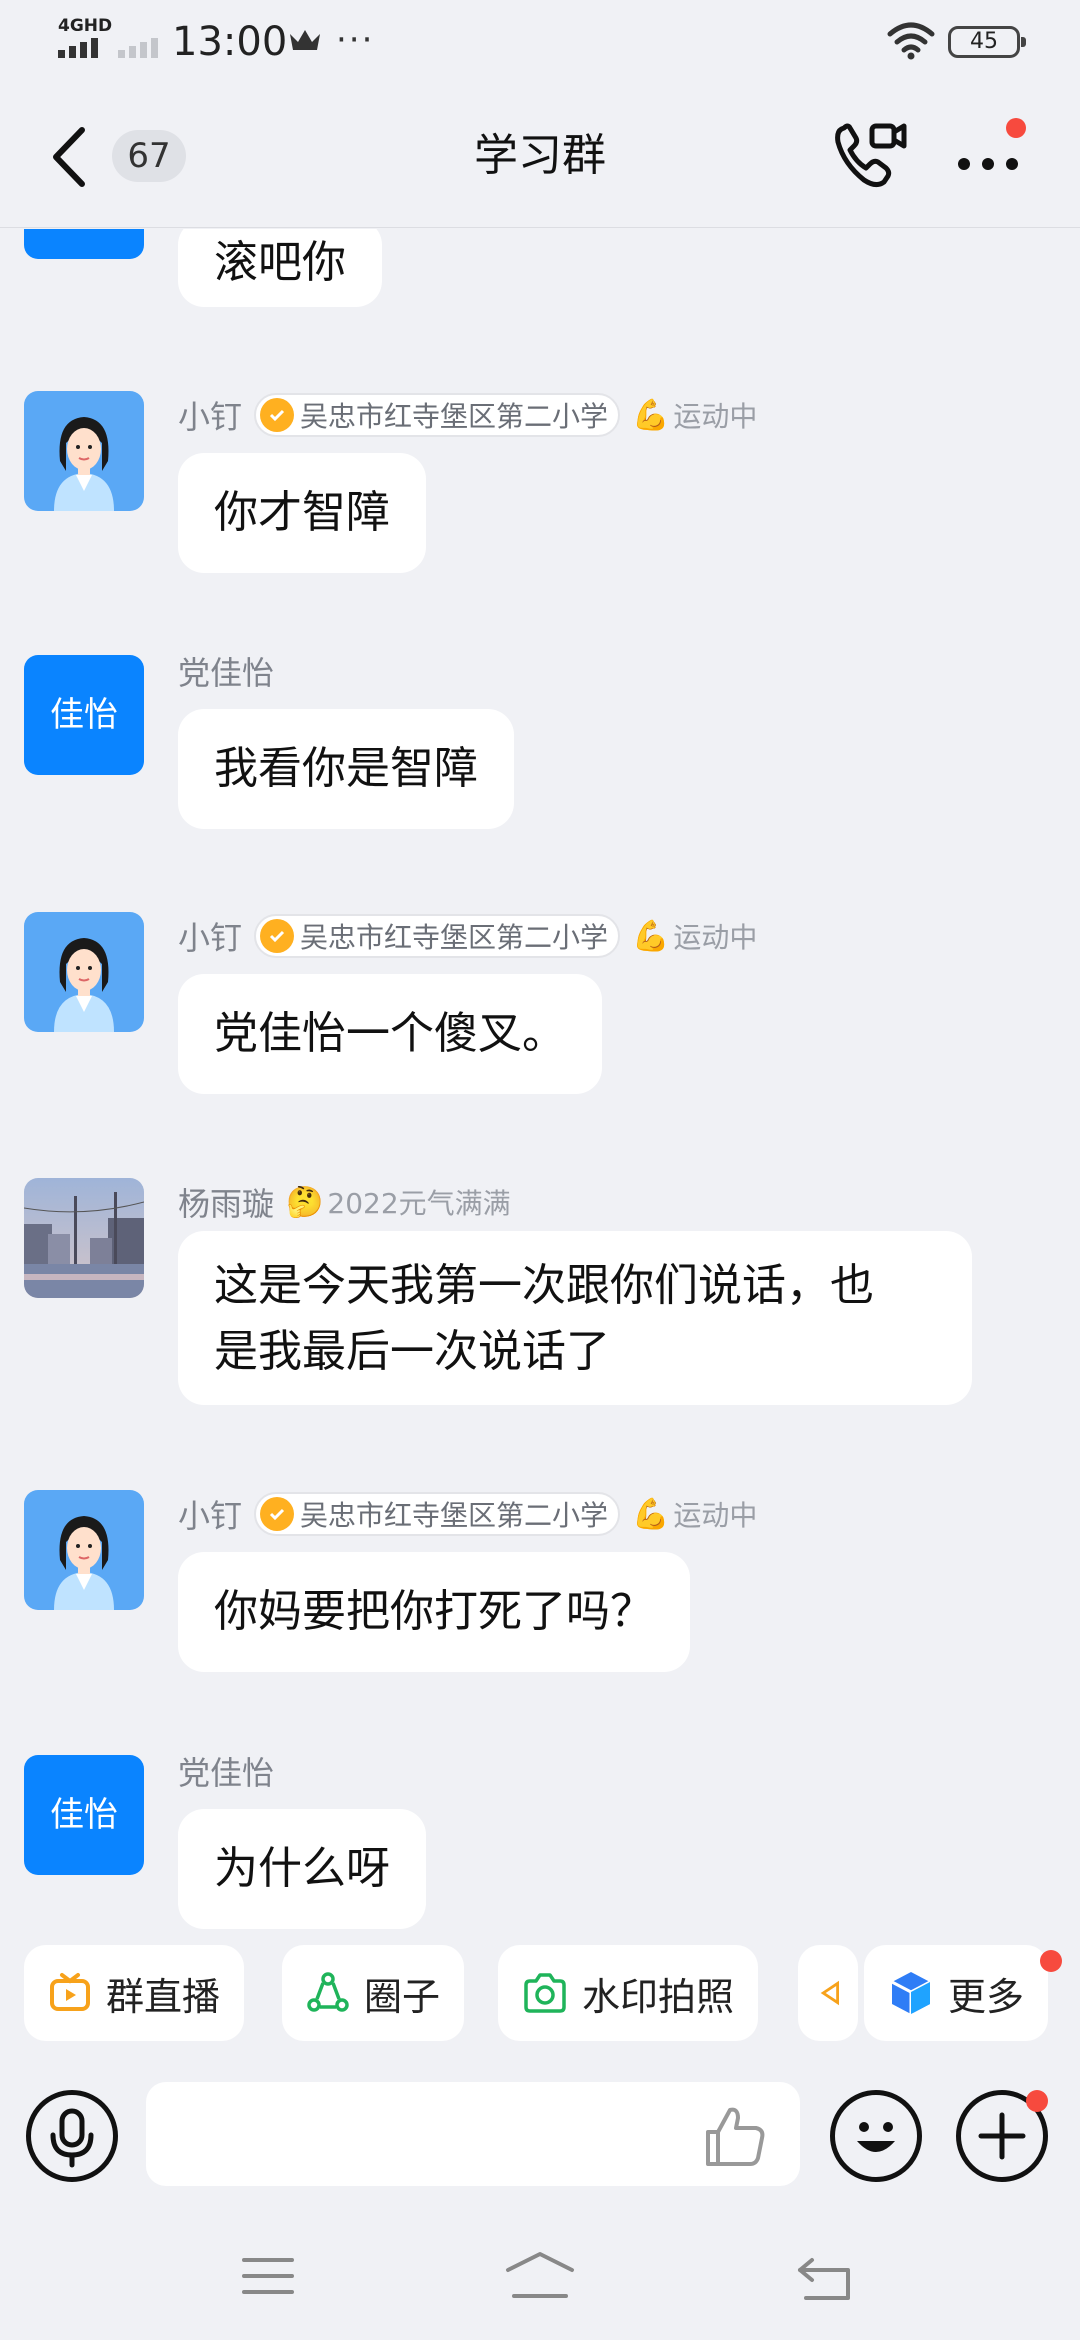 Image resolution: width=1080 pixels, height=2340 pixels. I want to click on user-status: 🤔 2022元气满满, so click(398, 1202).